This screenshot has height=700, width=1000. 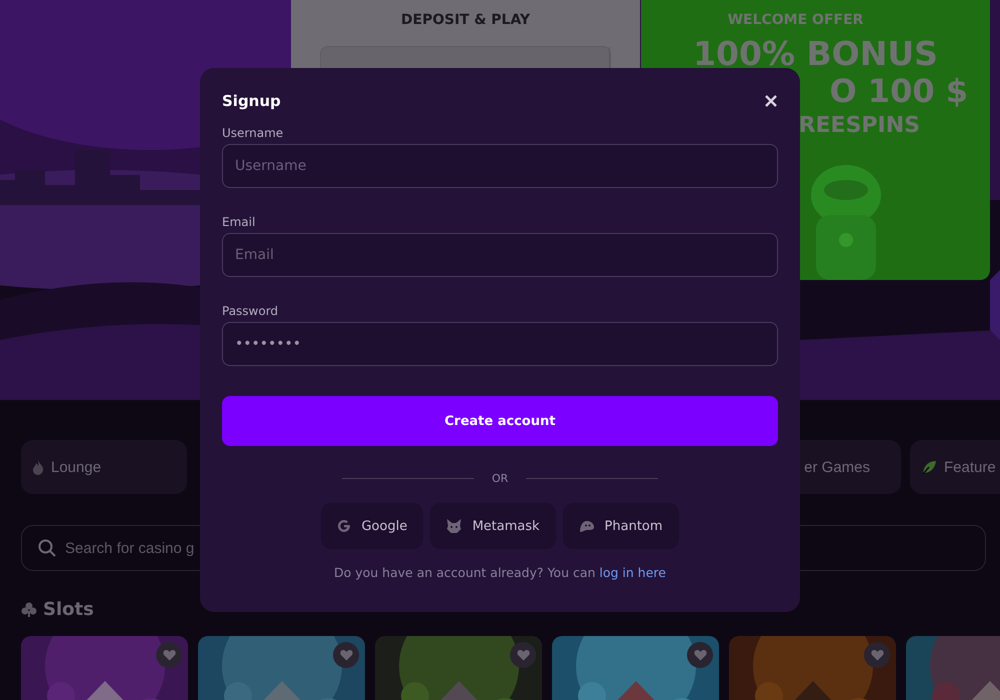 What do you see at coordinates (500, 572) in the screenshot?
I see `login-prompt: Do you have an account already? You can log in here` at bounding box center [500, 572].